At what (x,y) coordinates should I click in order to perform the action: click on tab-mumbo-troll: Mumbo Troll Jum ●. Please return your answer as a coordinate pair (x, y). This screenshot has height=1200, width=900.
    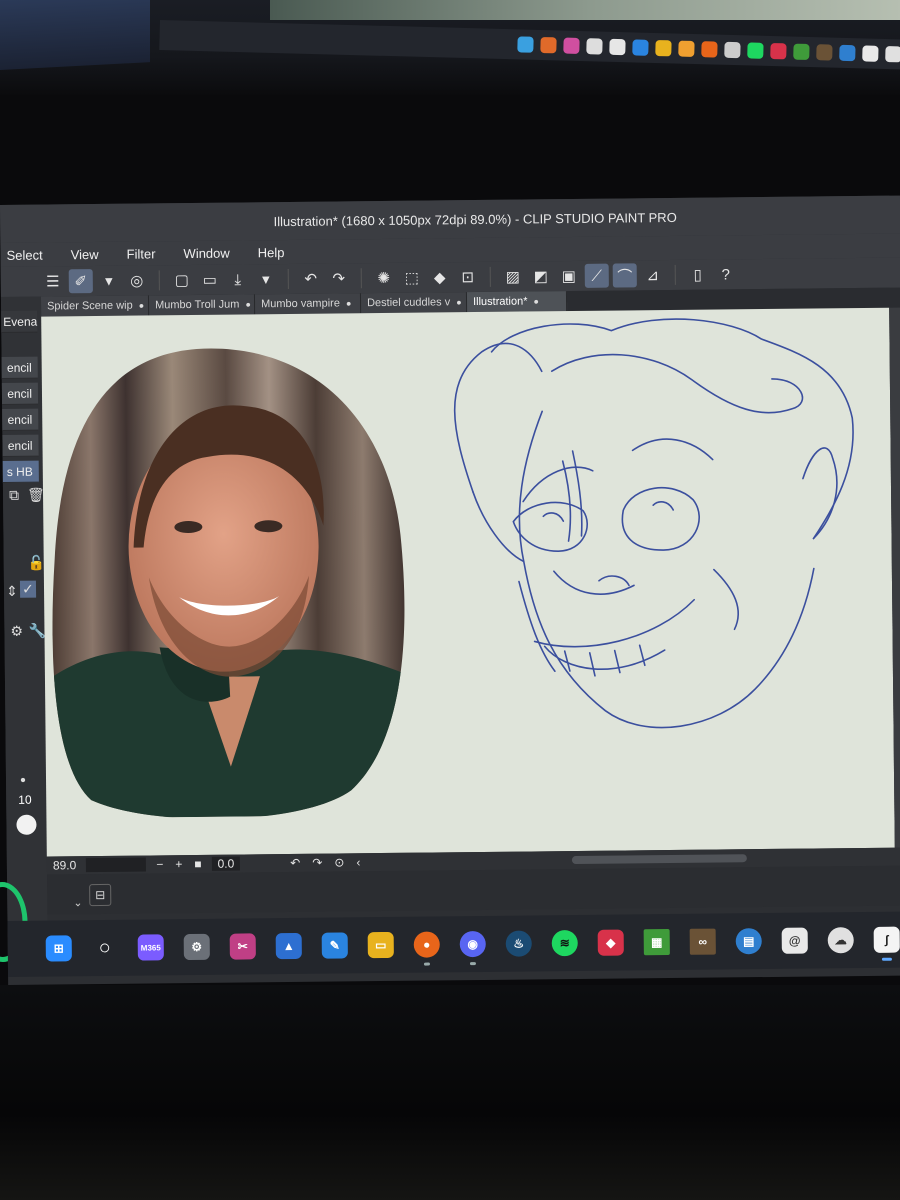
    Looking at the image, I should click on (202, 305).